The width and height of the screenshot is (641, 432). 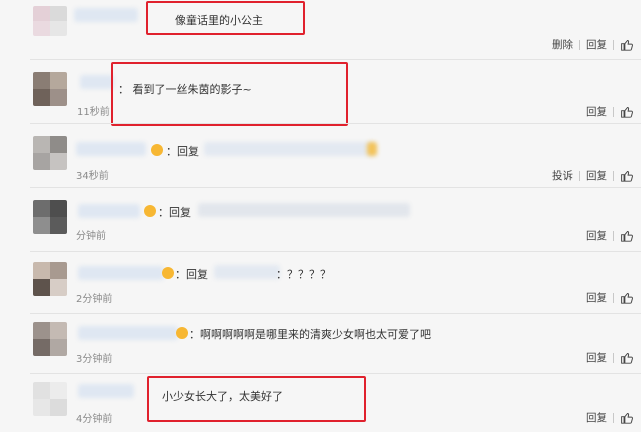 I want to click on timestamp: 3分钟前, so click(x=94, y=359).